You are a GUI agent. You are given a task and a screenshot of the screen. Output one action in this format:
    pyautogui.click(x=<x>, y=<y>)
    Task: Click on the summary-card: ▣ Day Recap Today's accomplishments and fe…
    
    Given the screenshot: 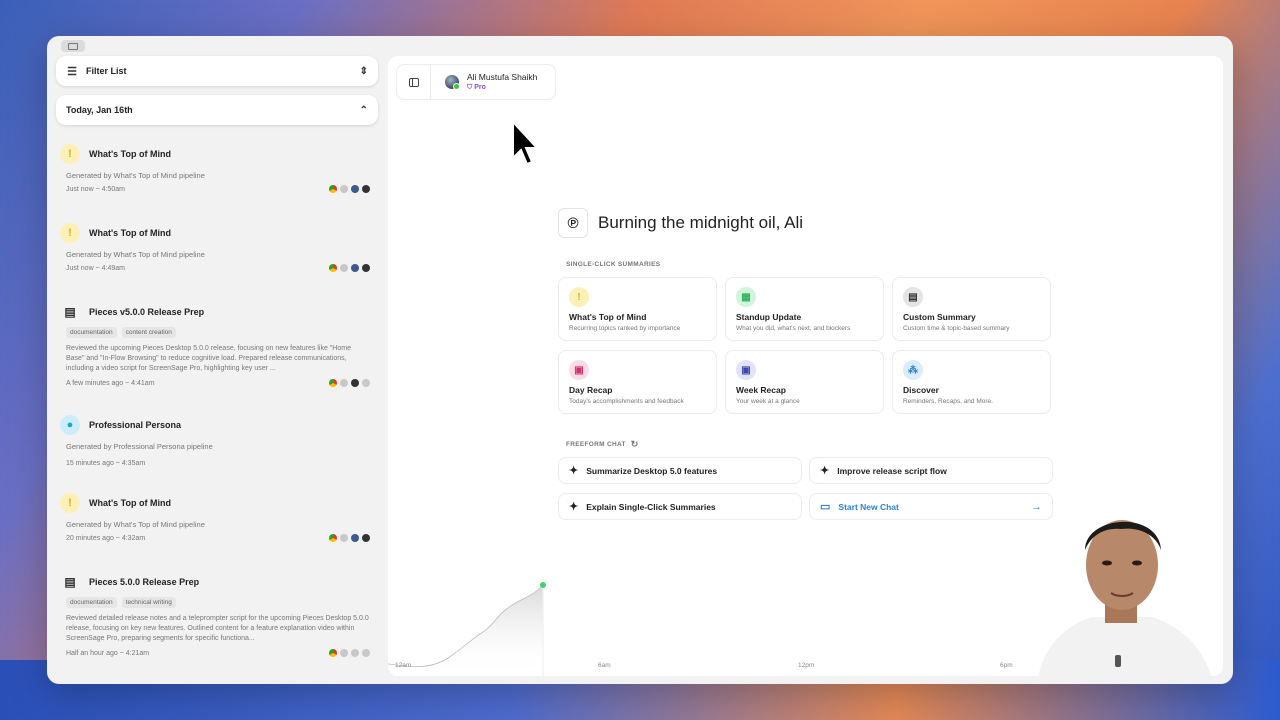 What is the action you would take?
    pyautogui.click(x=637, y=382)
    